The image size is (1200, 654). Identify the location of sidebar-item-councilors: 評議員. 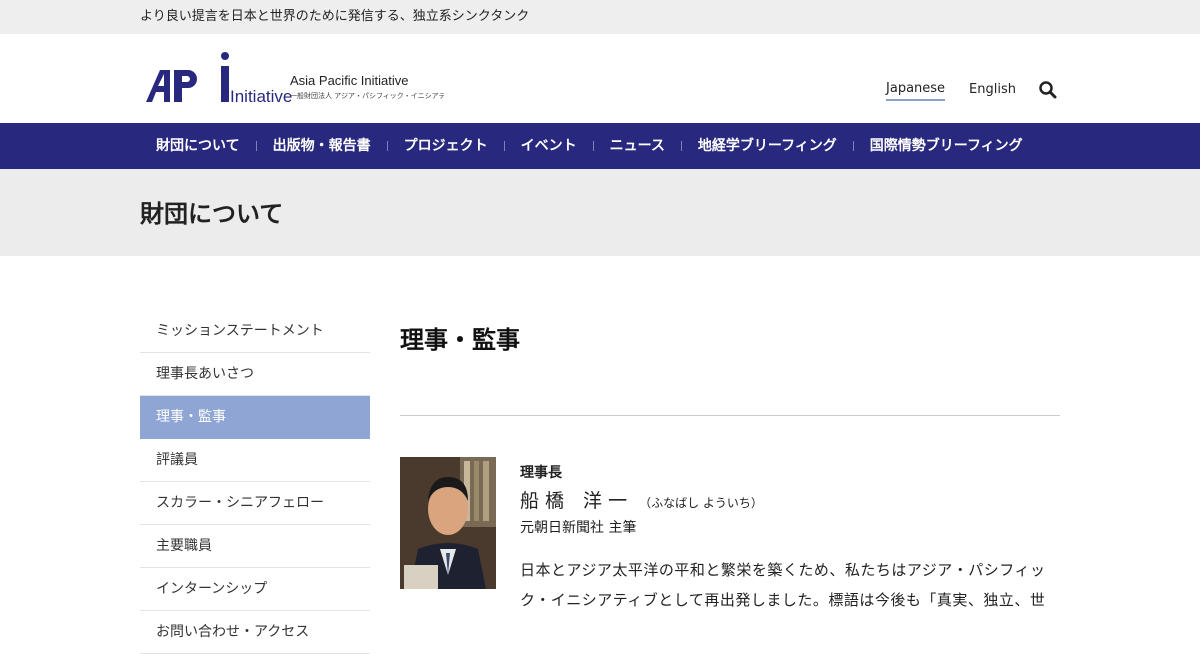
(255, 460).